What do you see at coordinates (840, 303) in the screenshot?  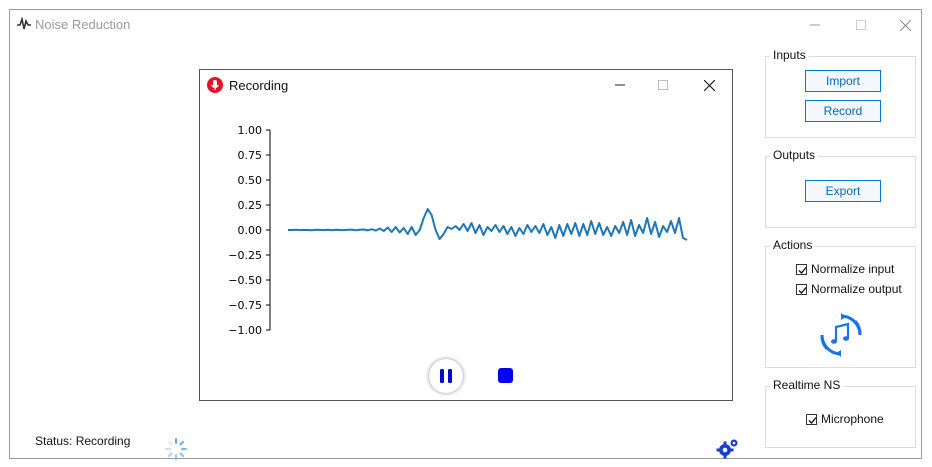 I see `actions-group: Actions Normalize input Normalize output` at bounding box center [840, 303].